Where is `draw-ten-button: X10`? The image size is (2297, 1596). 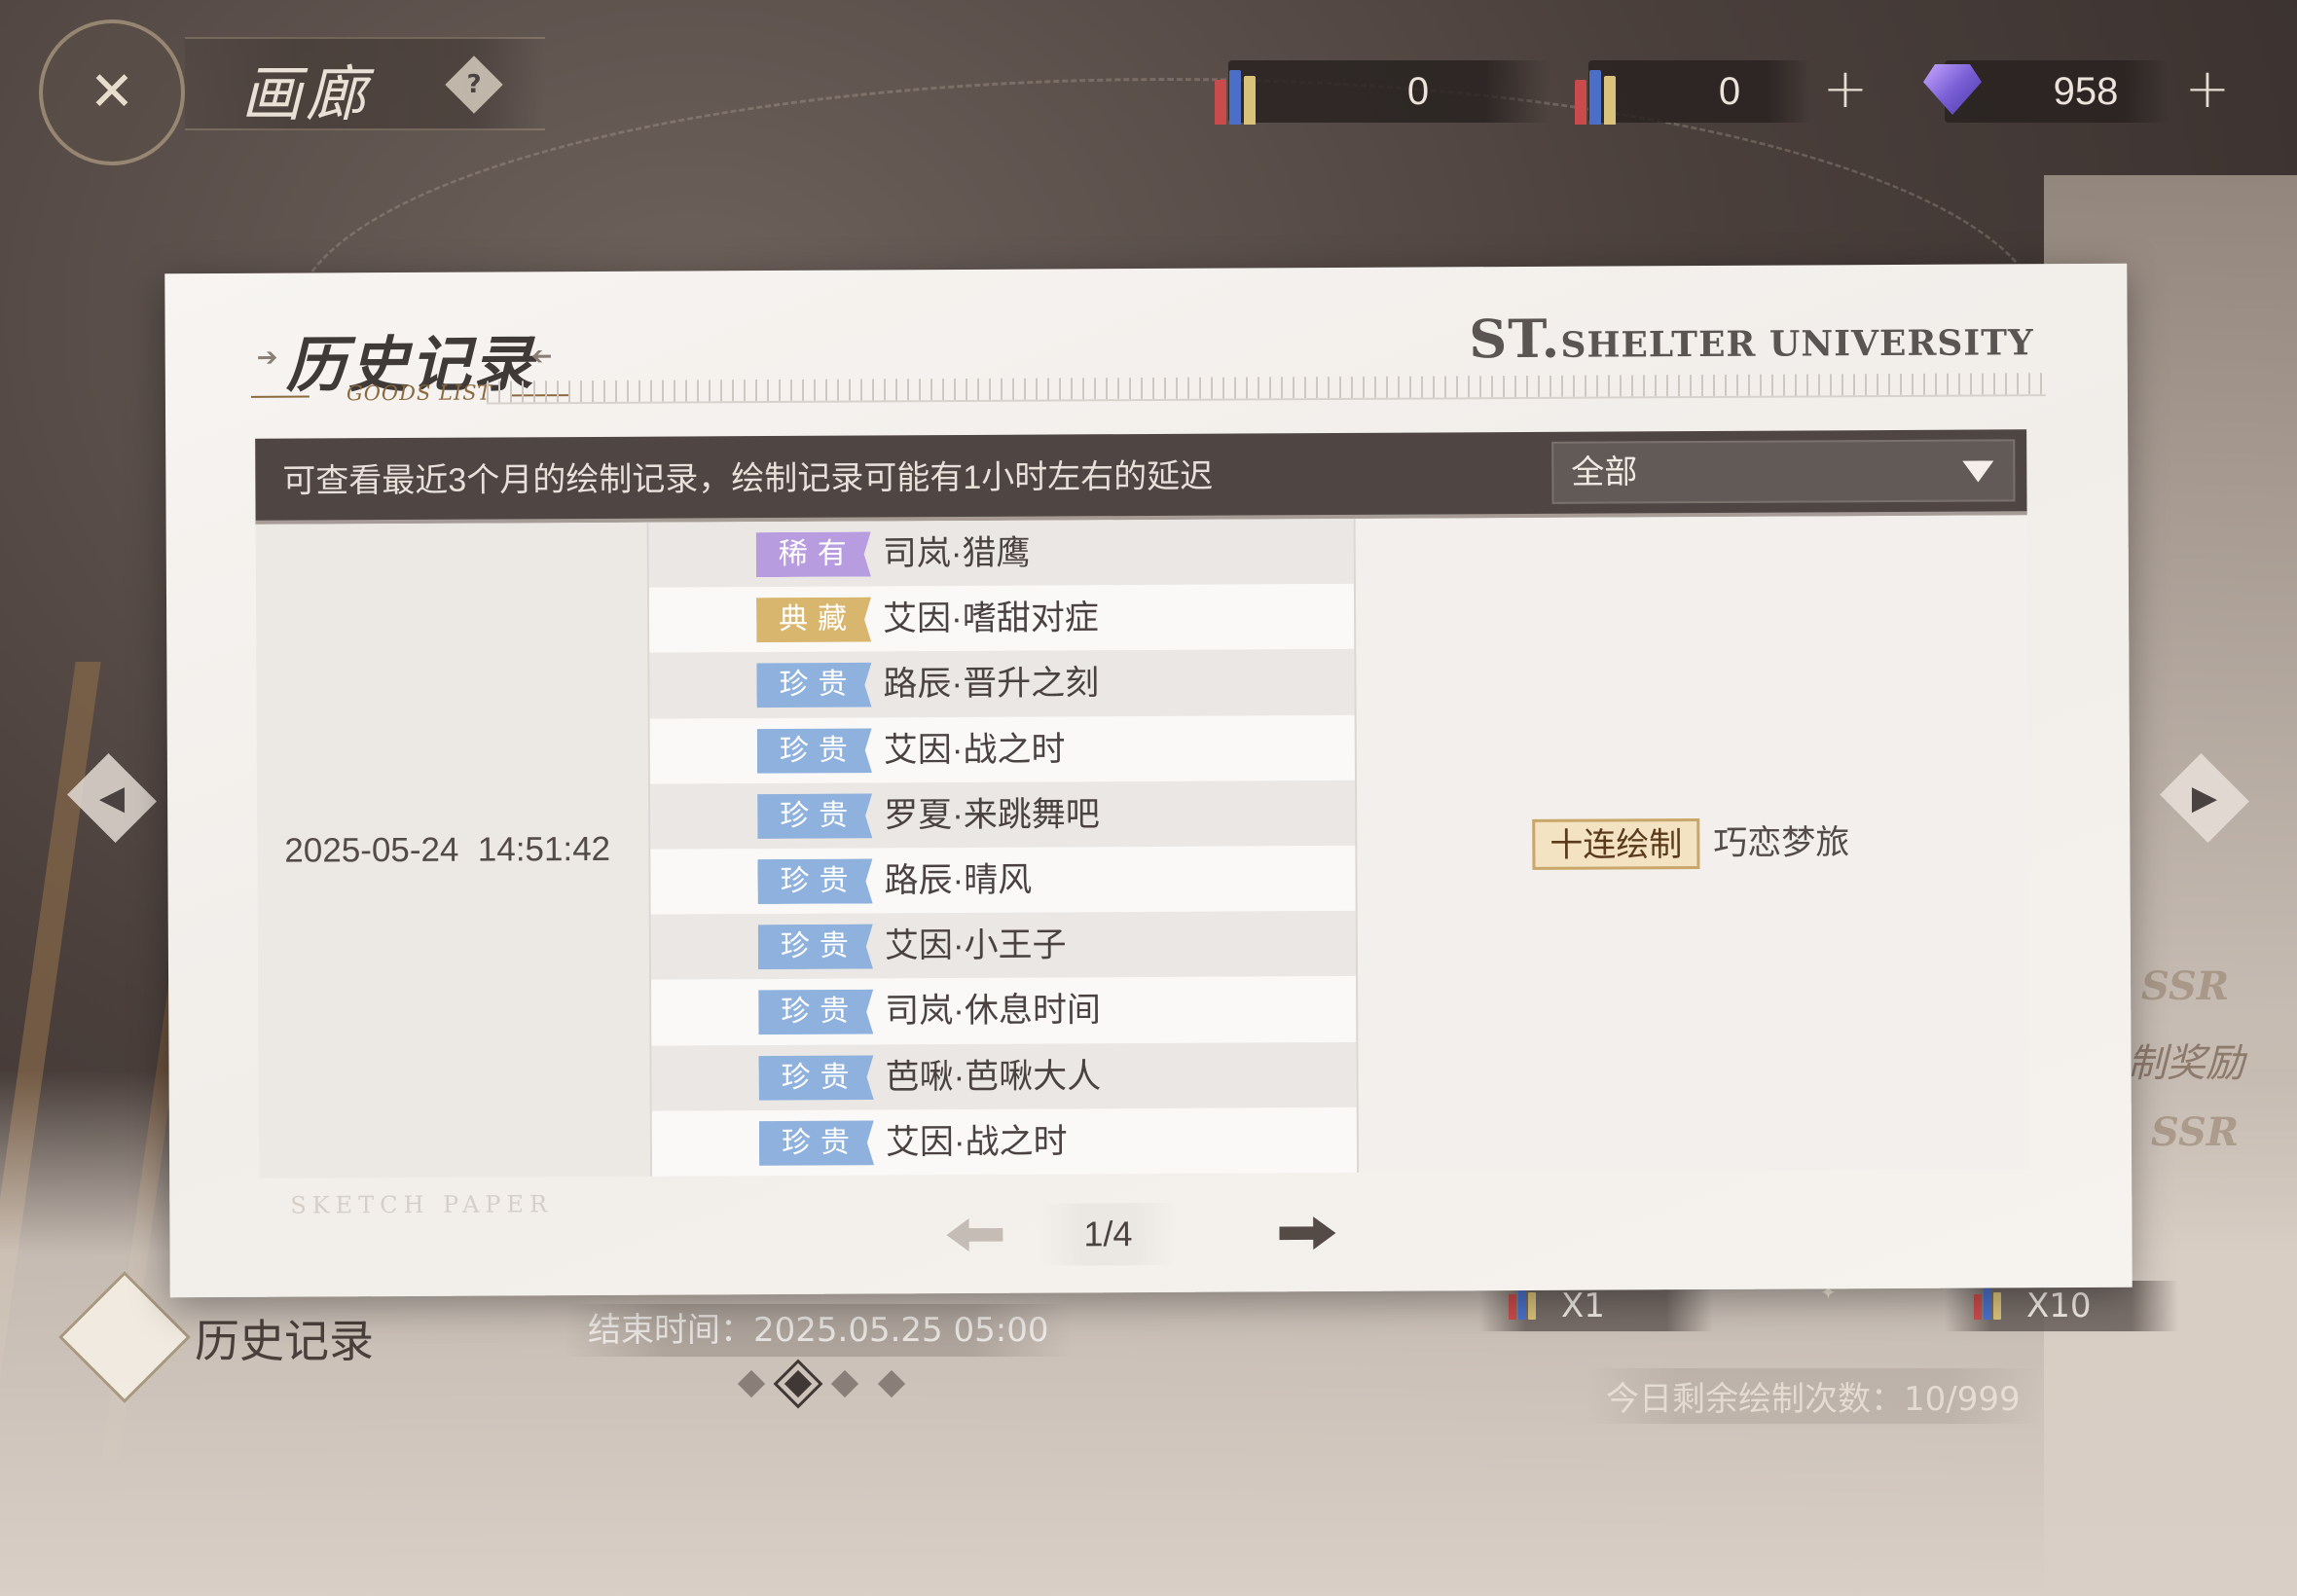 draw-ten-button: X10 is located at coordinates (2061, 1306).